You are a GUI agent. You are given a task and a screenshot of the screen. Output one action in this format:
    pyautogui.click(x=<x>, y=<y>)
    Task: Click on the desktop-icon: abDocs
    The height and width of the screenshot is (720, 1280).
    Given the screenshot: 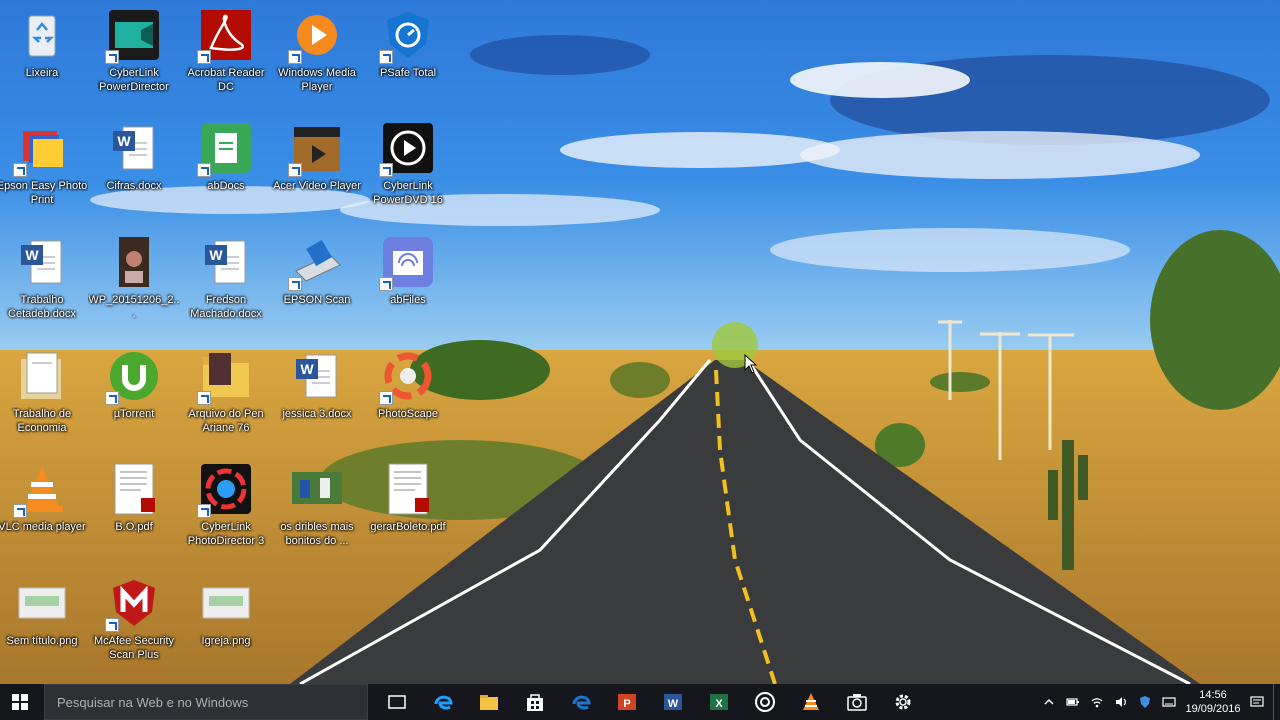 What is the action you would take?
    pyautogui.click(x=226, y=173)
    